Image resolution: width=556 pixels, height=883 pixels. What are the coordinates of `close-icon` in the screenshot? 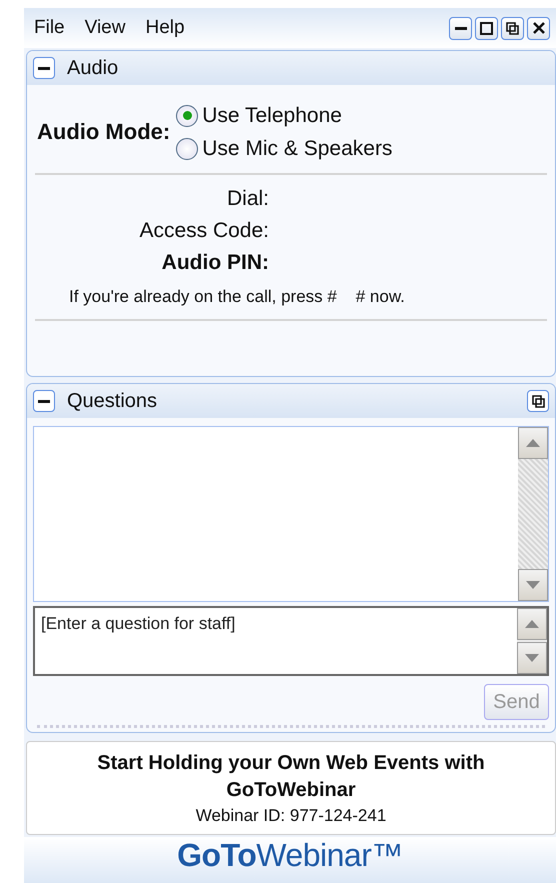 It's located at (538, 28).